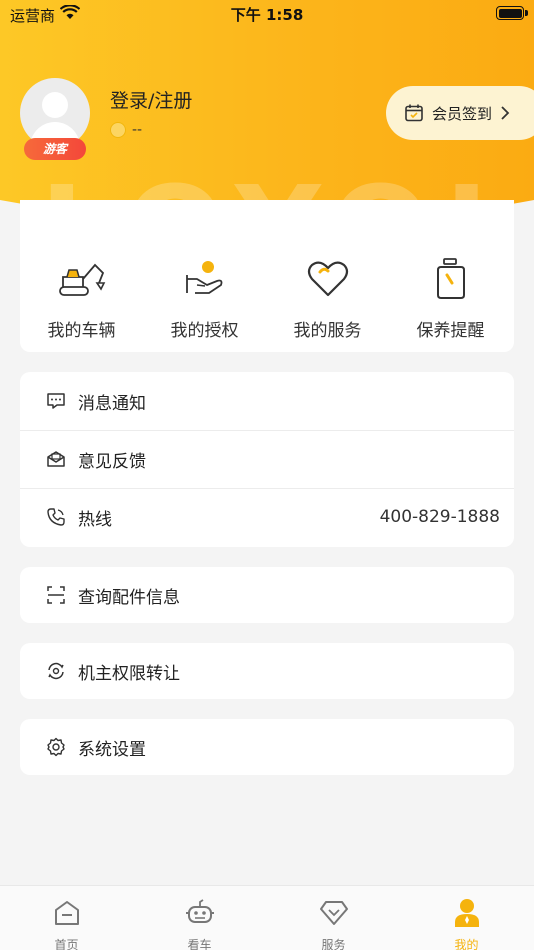 The width and height of the screenshot is (534, 950). What do you see at coordinates (129, 597) in the screenshot?
I see `parts-query-label: 查询配件信息` at bounding box center [129, 597].